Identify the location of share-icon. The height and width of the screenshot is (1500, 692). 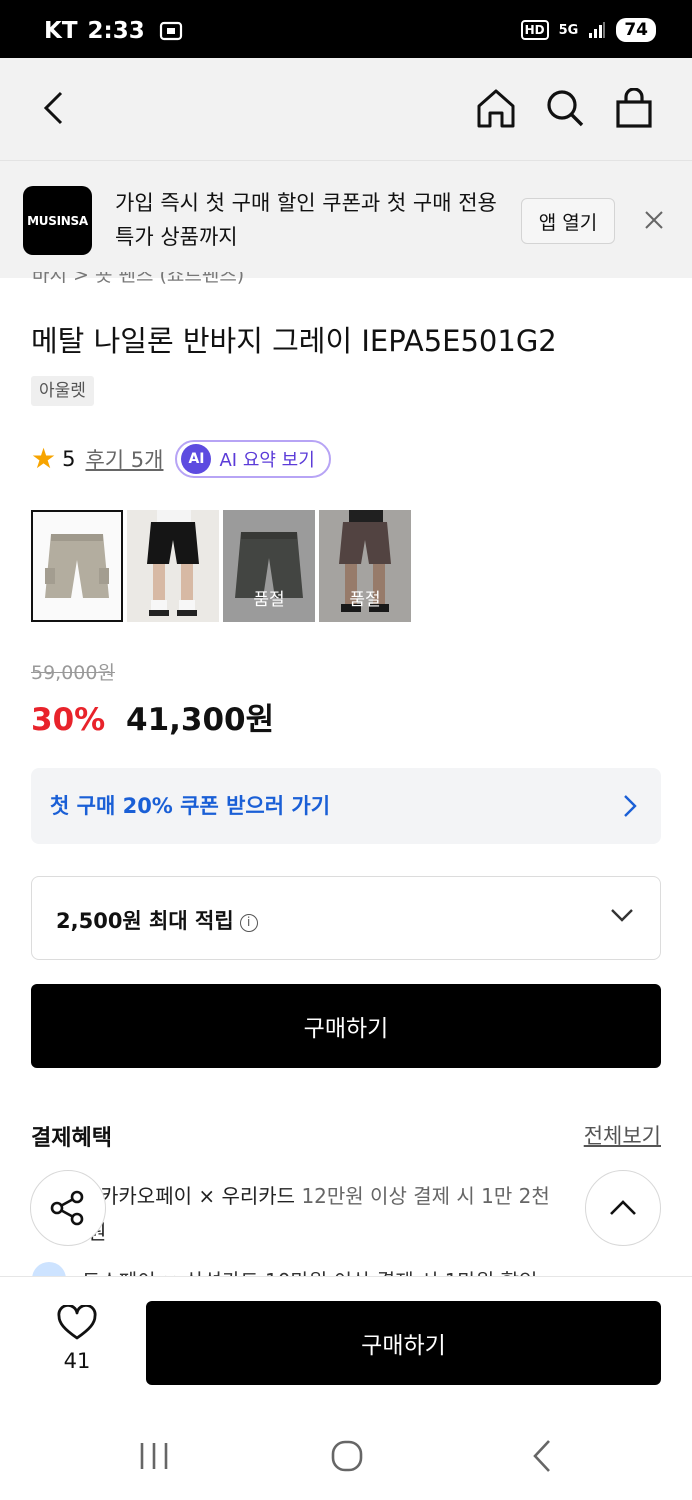
(67, 1208).